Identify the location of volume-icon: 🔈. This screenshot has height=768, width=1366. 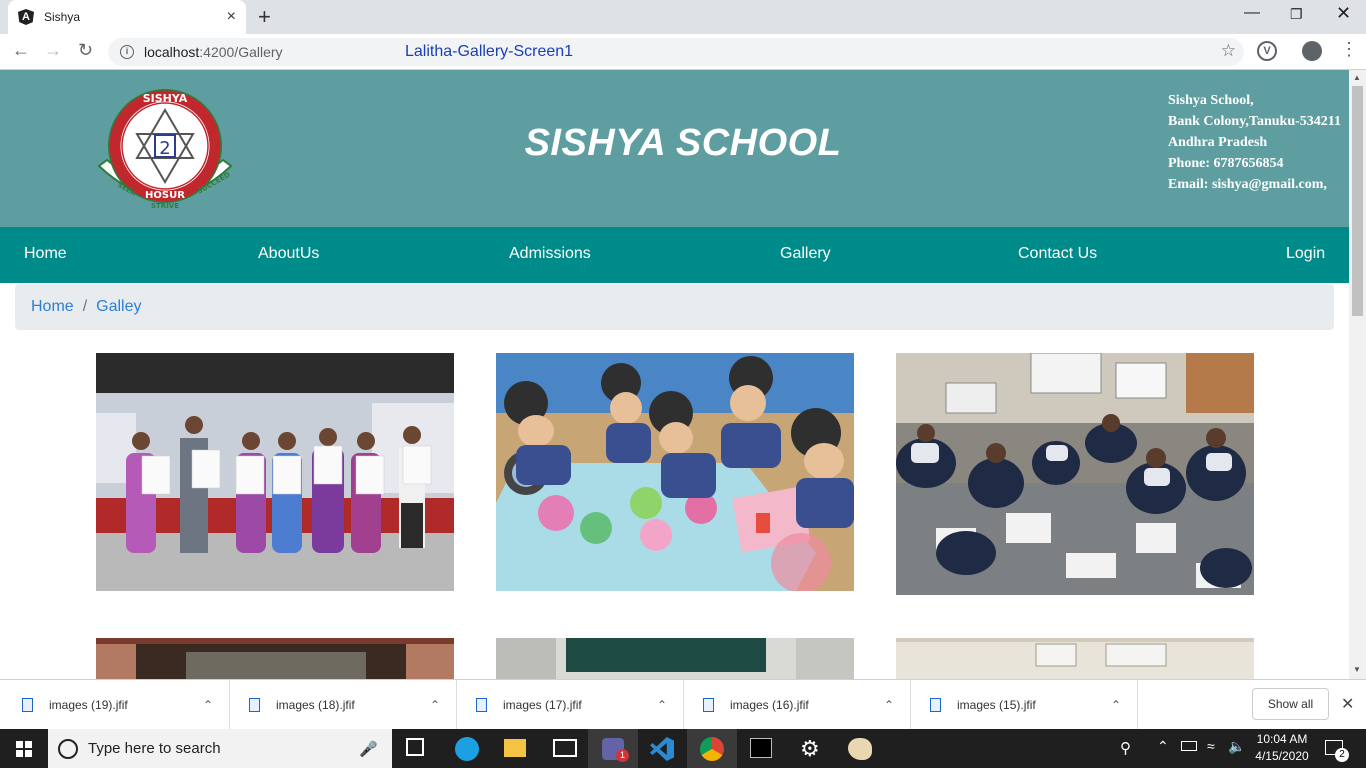
(1236, 746).